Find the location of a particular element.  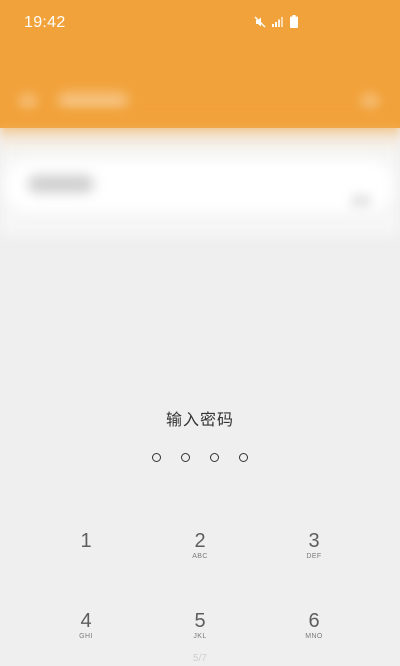

blurred-menu-icon is located at coordinates (370, 102).